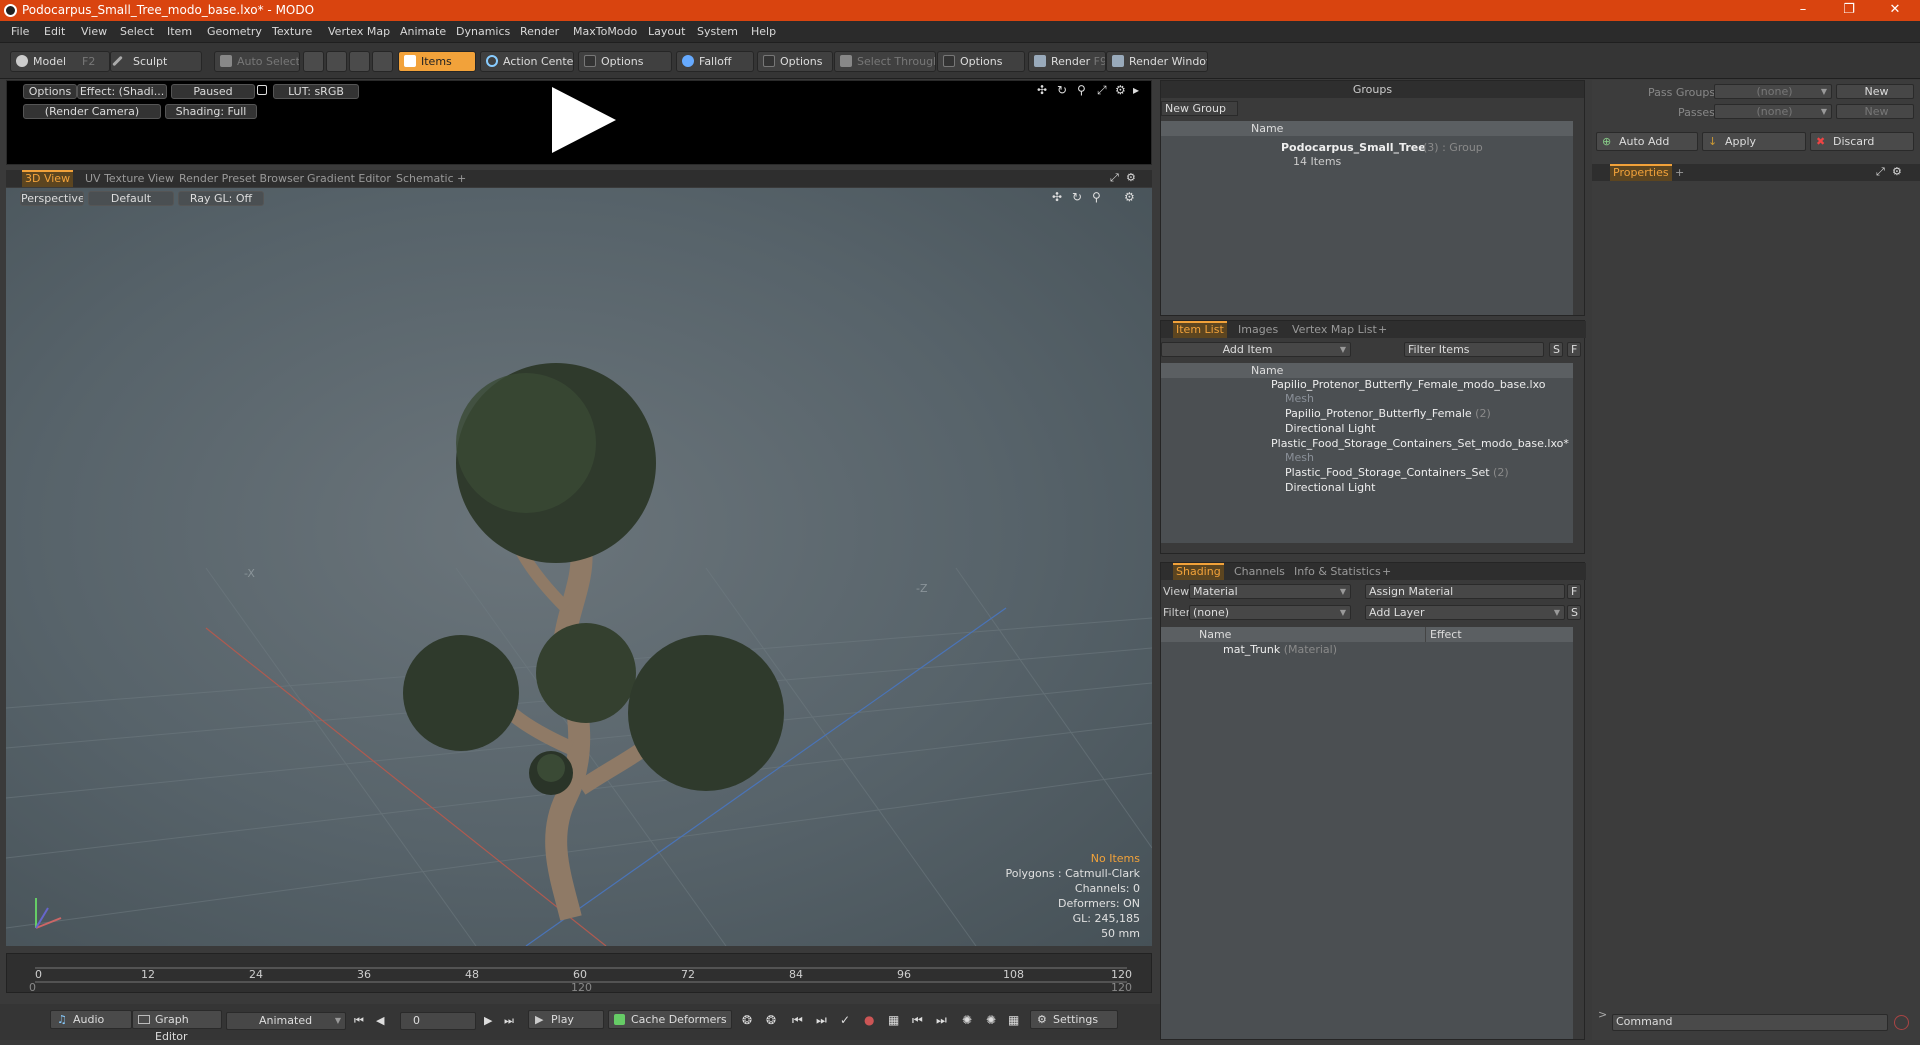  I want to click on render-window-button: Render Window, so click(1157, 61).